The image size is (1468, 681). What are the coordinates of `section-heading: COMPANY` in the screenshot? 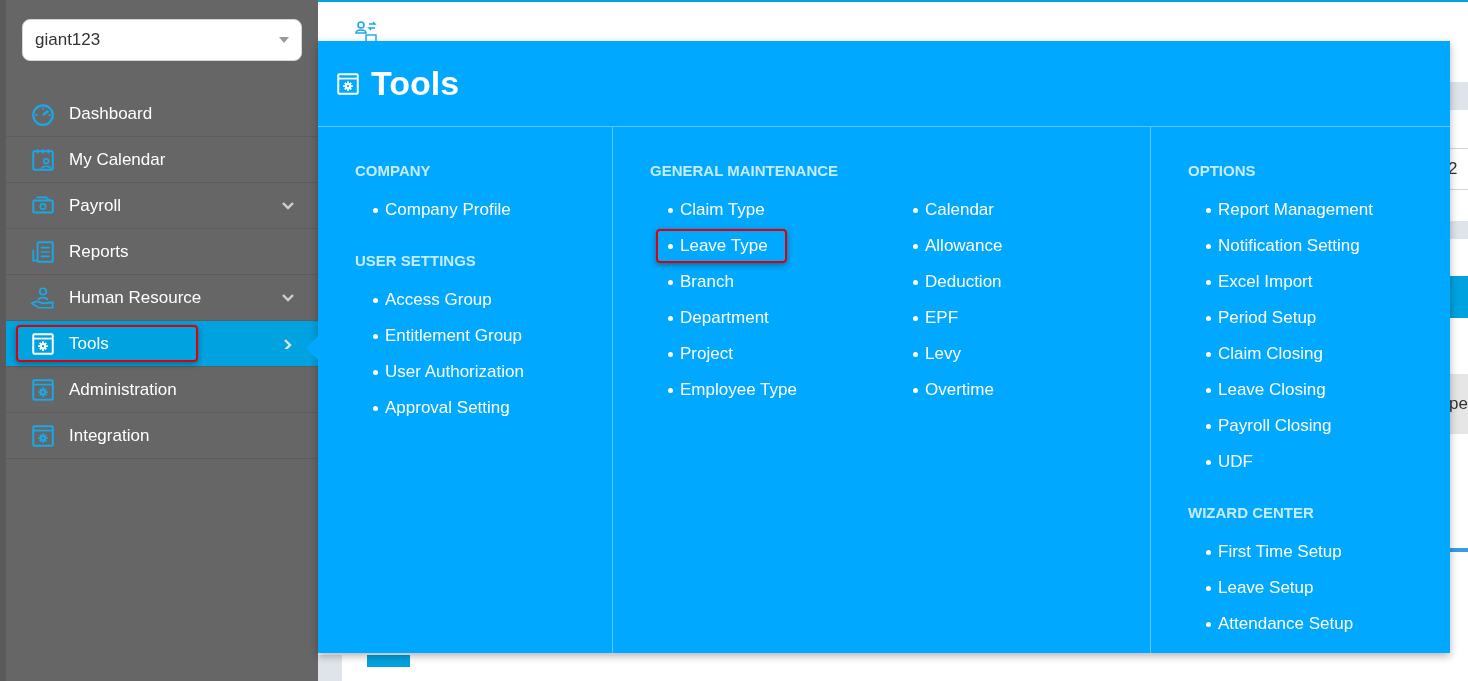 It's located at (393, 170).